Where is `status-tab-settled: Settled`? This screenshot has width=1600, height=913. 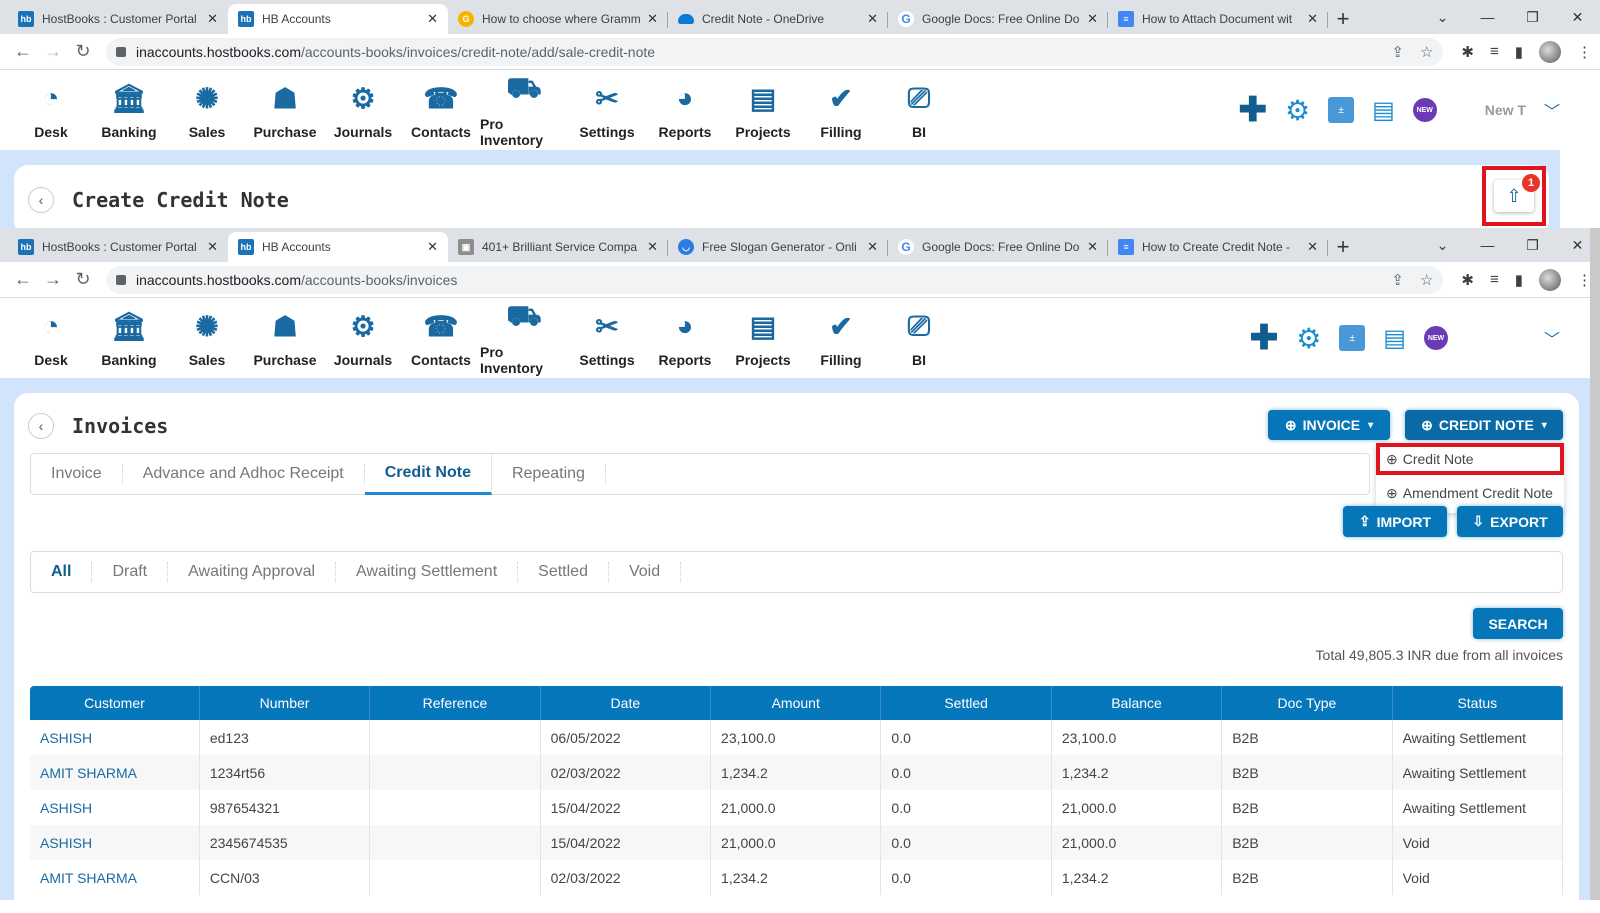 status-tab-settled: Settled is located at coordinates (563, 572).